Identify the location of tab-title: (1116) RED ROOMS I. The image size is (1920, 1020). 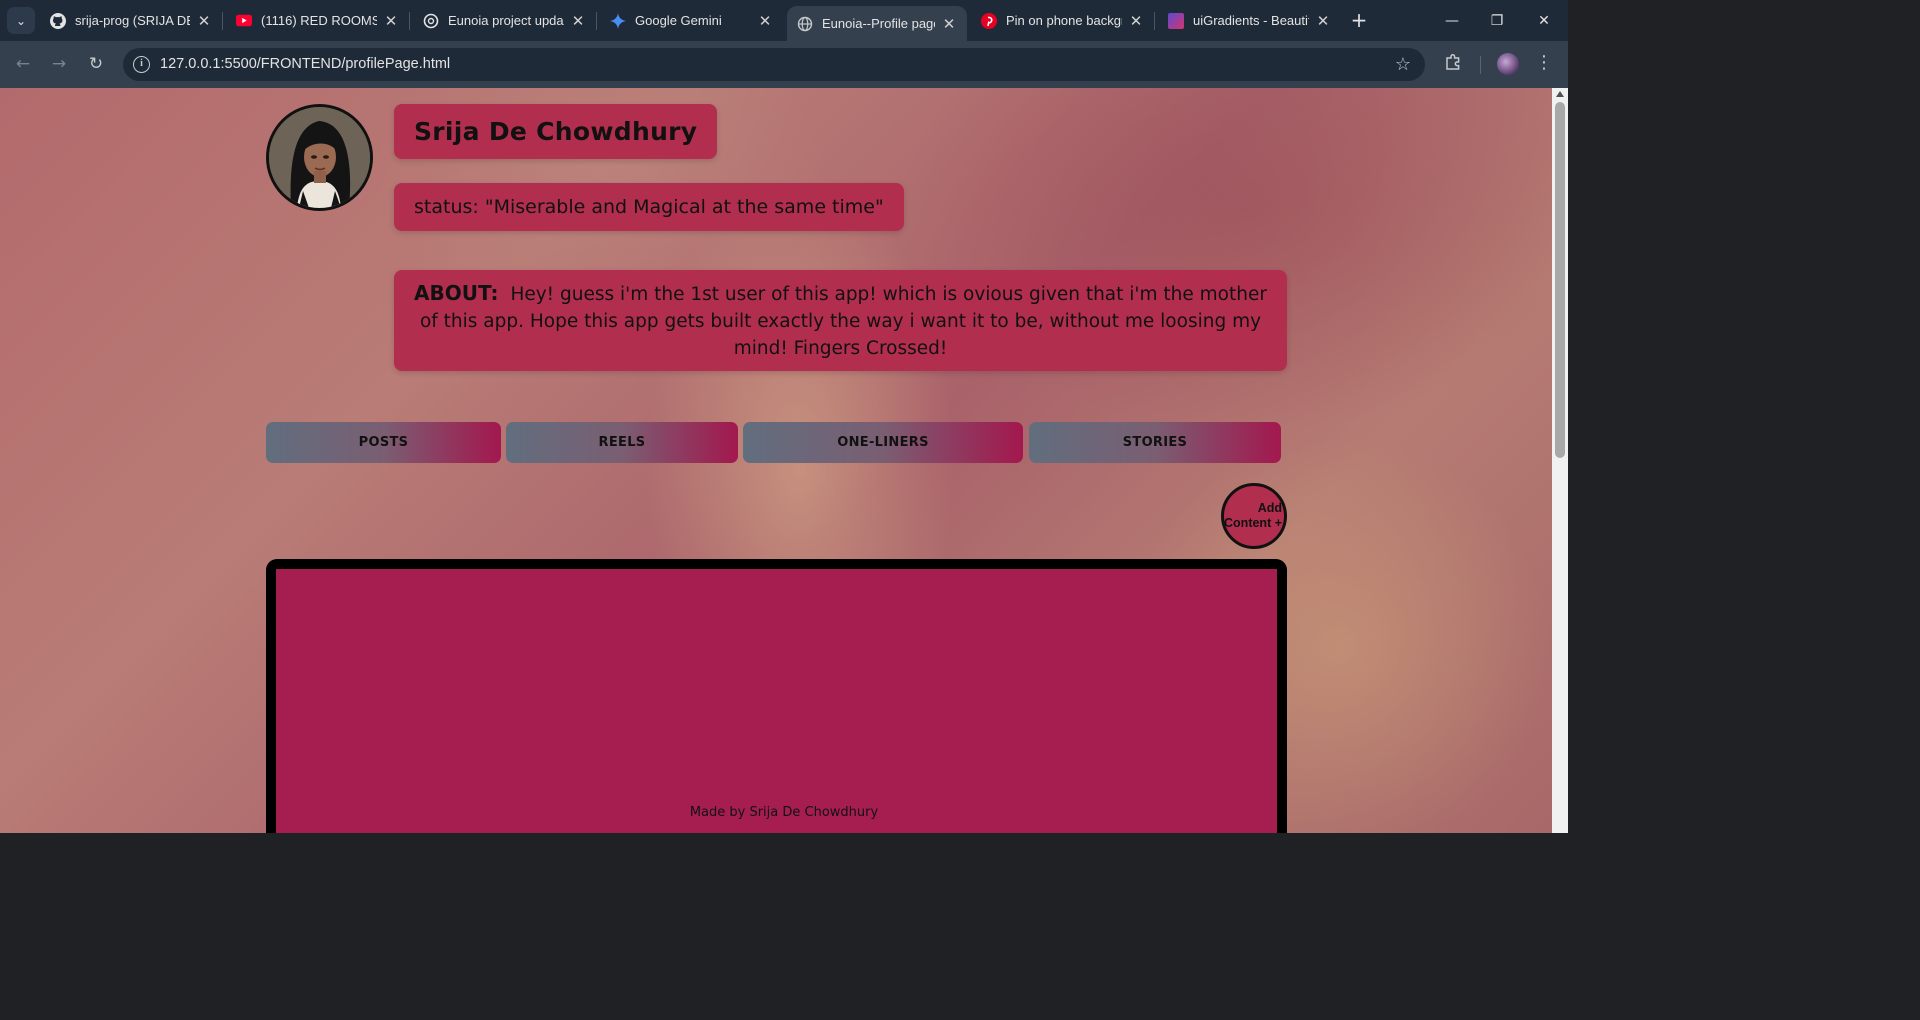
(319, 20).